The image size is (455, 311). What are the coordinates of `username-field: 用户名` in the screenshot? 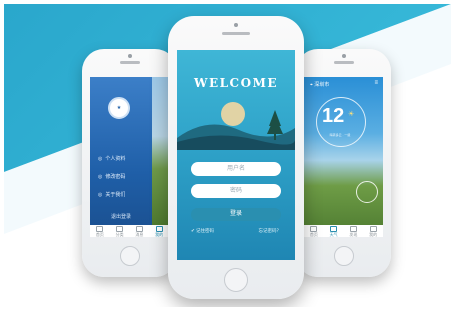 It's located at (236, 169).